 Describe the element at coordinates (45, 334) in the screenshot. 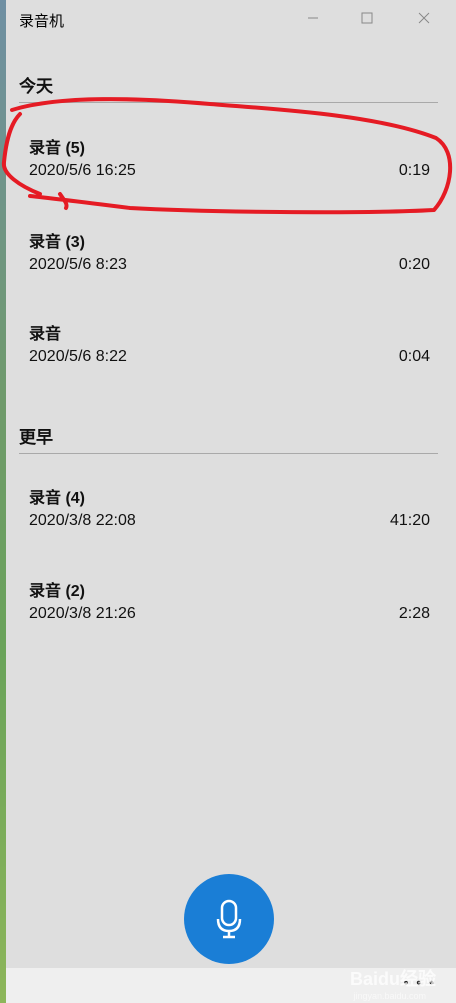

I see `recording-name: 录音` at that location.